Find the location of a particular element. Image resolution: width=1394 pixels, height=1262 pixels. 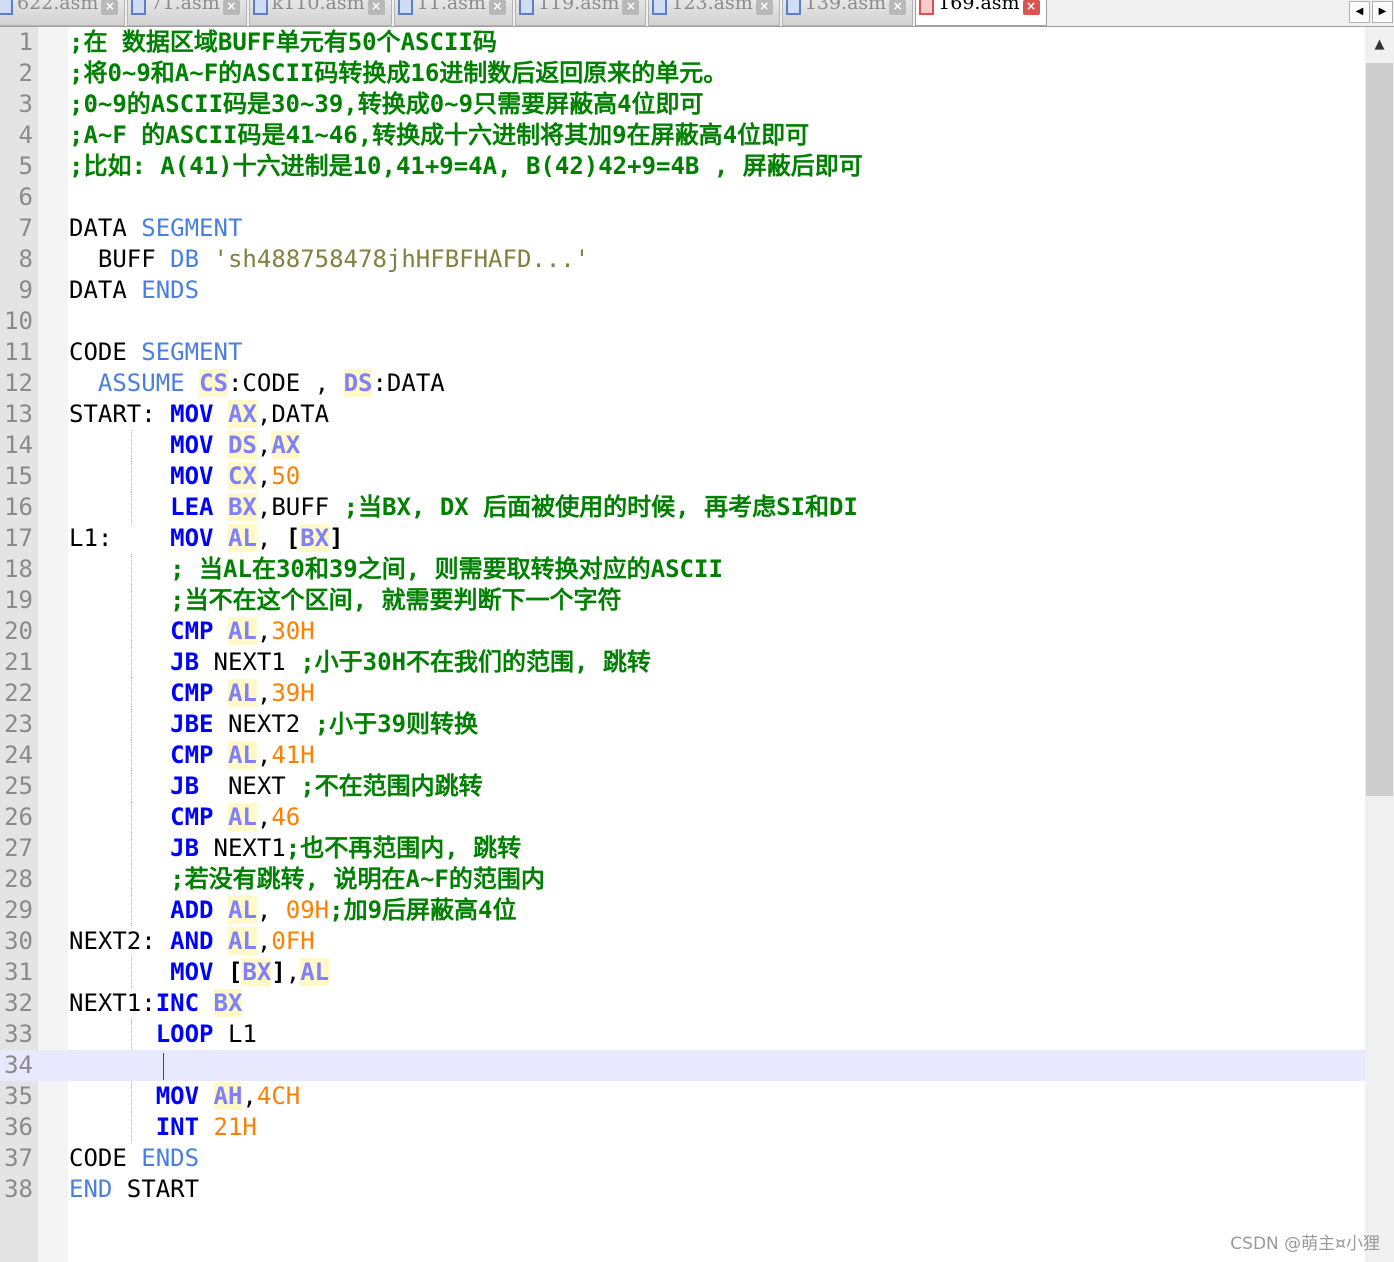

vertical-scrollbar: ▲ is located at coordinates (1379, 644).